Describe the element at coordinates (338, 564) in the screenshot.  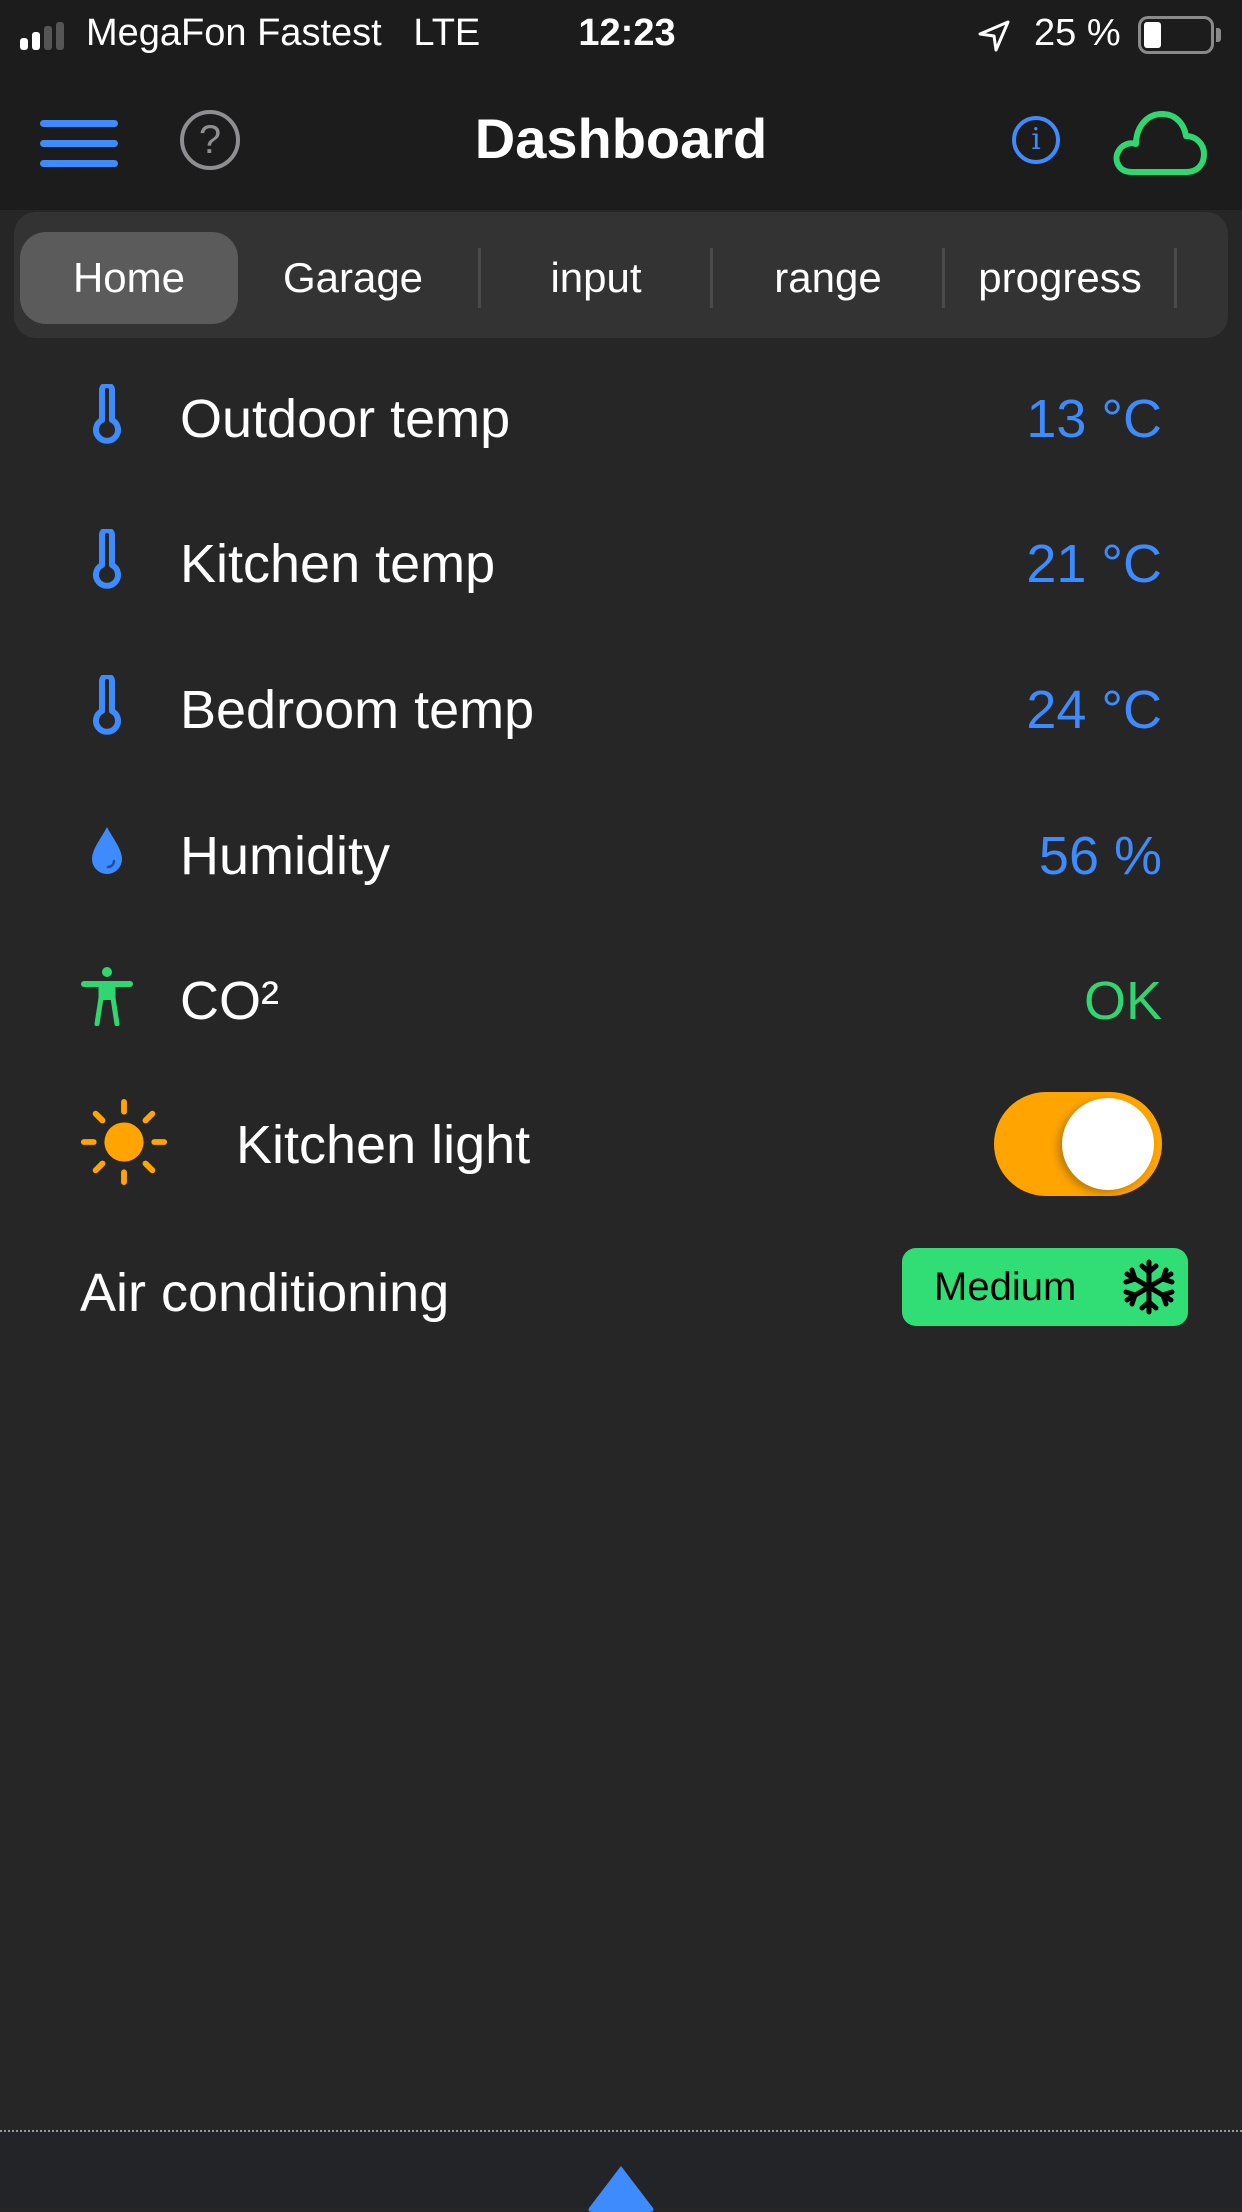
I see `sensor-label: Kitchen temp` at that location.